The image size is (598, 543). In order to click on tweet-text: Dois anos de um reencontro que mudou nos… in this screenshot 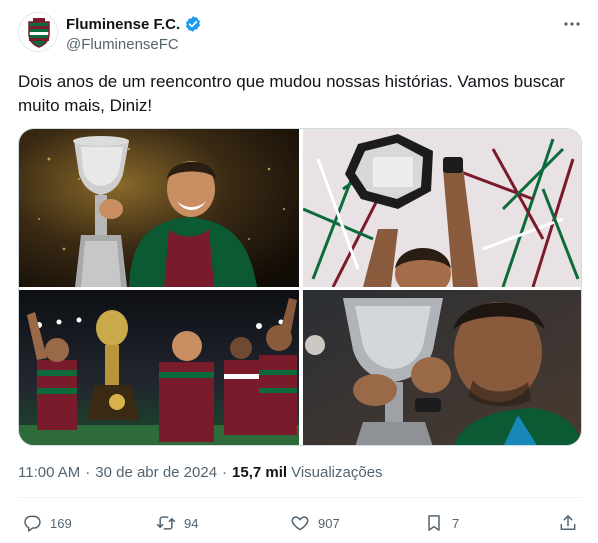, I will do `click(291, 93)`.